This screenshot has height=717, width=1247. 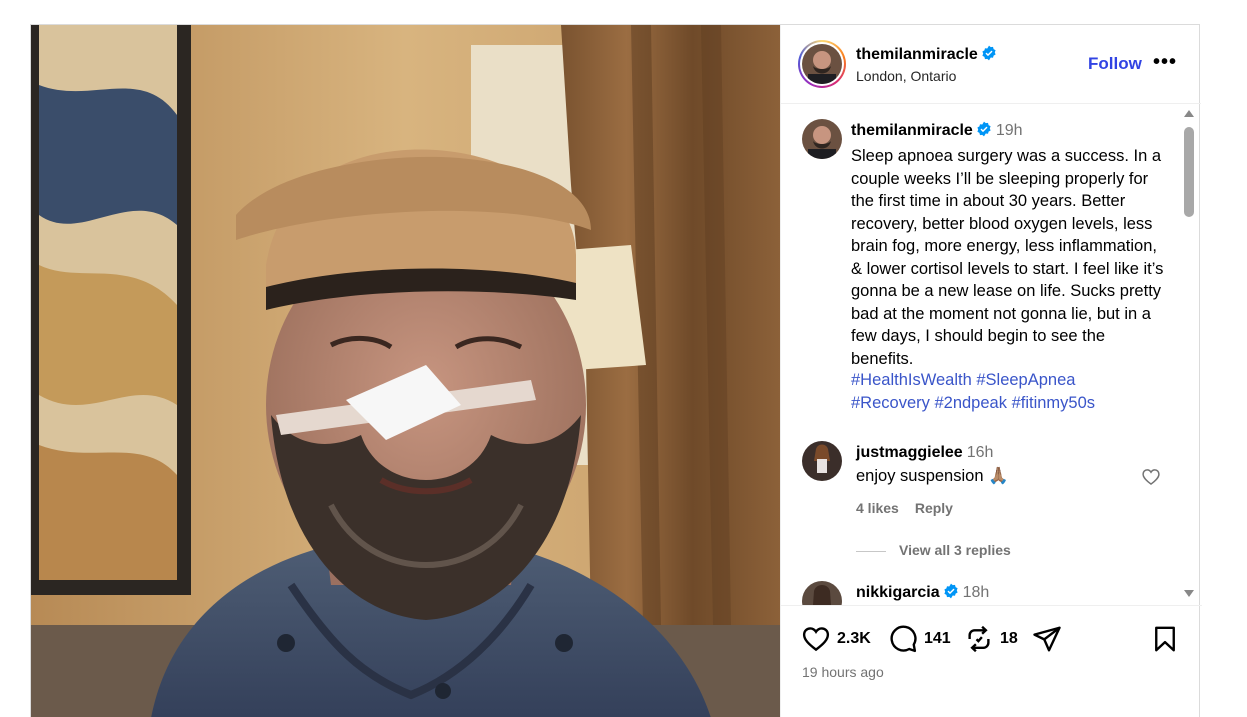 I want to click on follow-button: Follow, so click(x=1115, y=64).